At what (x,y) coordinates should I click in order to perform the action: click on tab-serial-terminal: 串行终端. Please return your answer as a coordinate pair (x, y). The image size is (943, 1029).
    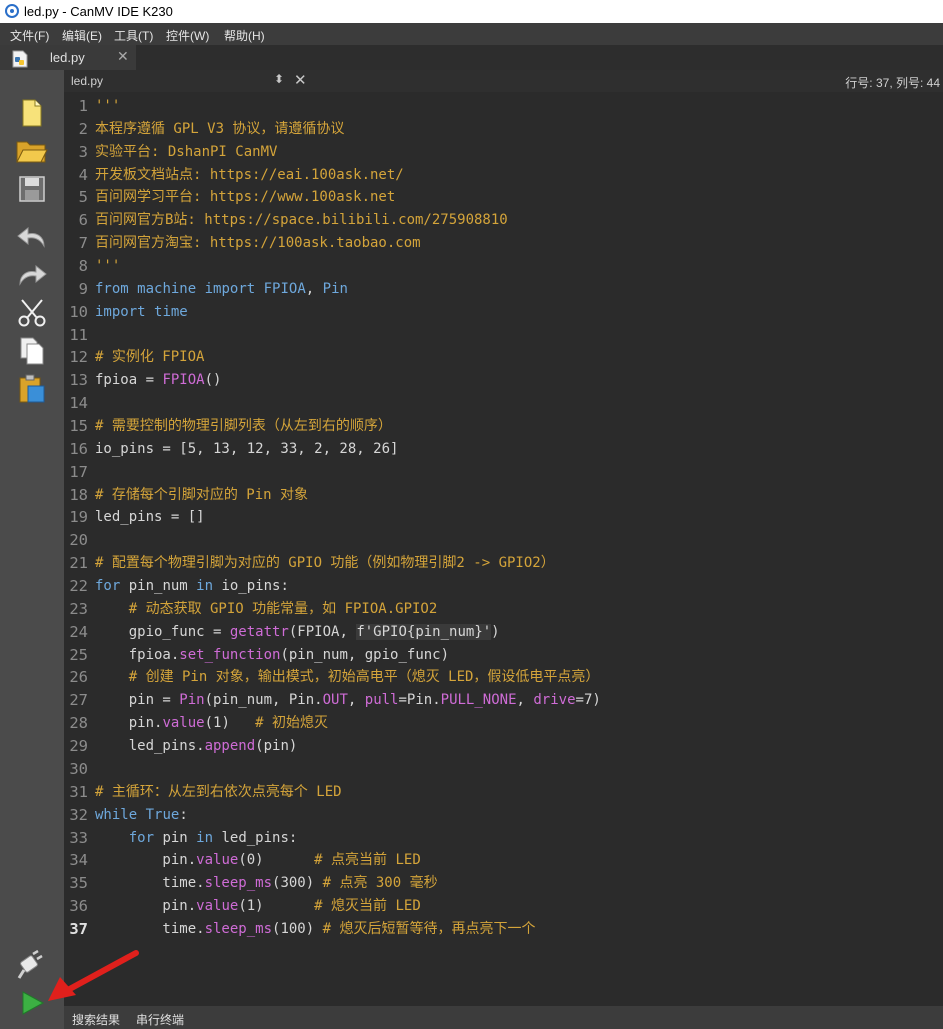
    Looking at the image, I should click on (160, 1019).